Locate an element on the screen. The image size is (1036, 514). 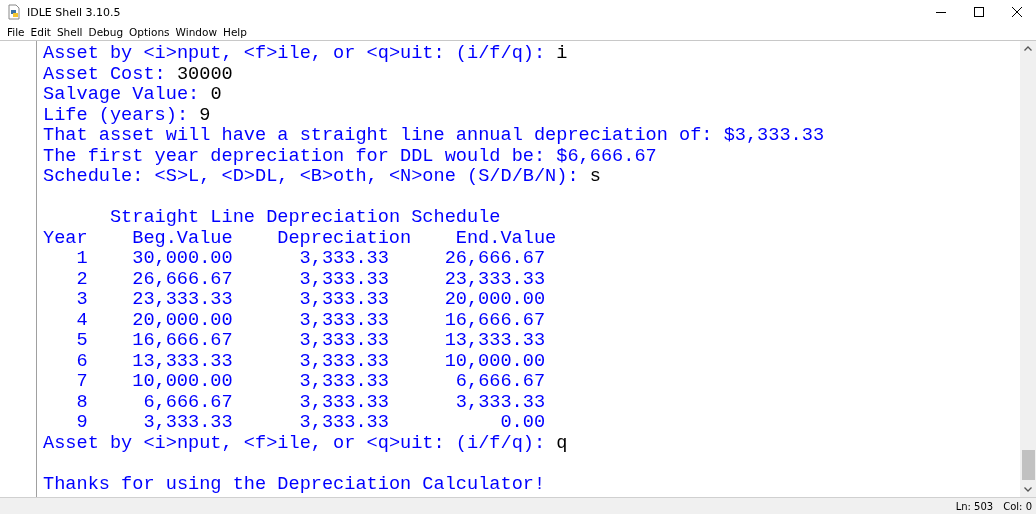
console-text: The first year depreciation for DDL would be: $6,666.67 is located at coordinates (350, 156).